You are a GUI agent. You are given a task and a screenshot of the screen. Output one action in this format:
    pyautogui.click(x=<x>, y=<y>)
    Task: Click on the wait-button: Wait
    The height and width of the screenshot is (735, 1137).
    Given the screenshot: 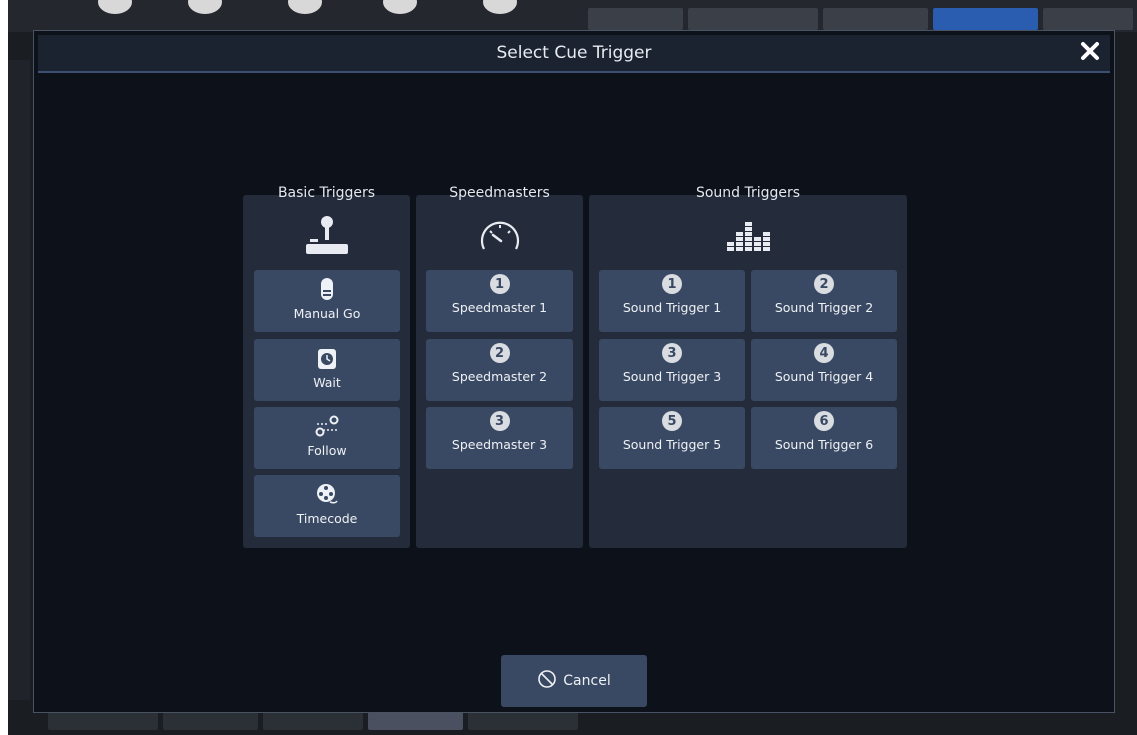 What is the action you would take?
    pyautogui.click(x=327, y=370)
    